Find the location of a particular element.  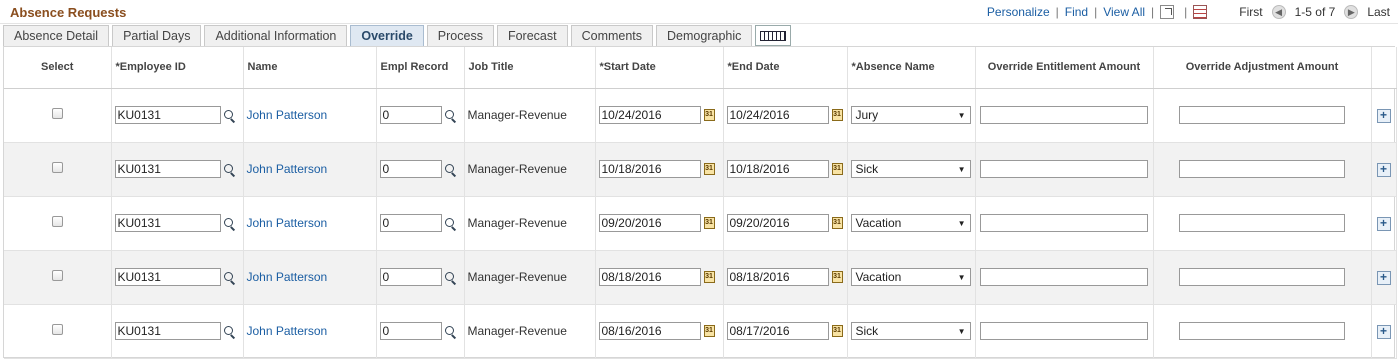

absence-name-cell: Sick ▼ is located at coordinates (911, 331).